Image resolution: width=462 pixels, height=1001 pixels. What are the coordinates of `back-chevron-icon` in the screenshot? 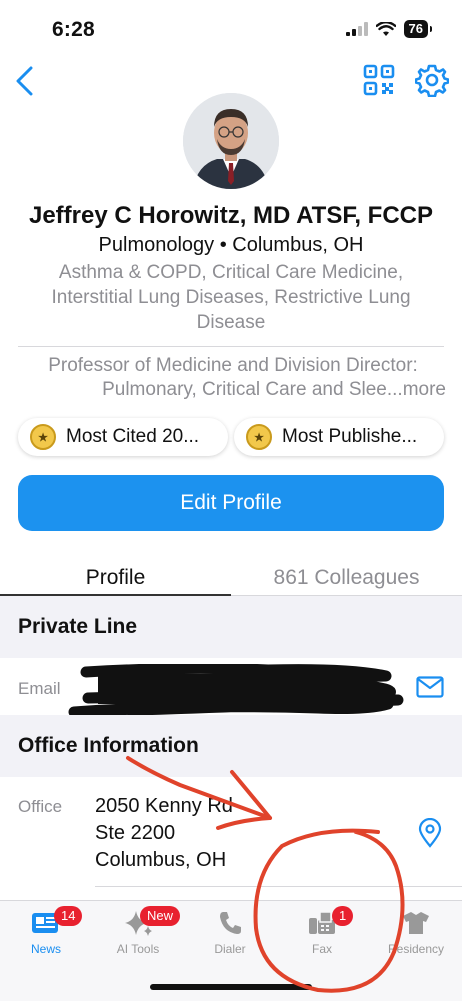 It's located at (25, 81).